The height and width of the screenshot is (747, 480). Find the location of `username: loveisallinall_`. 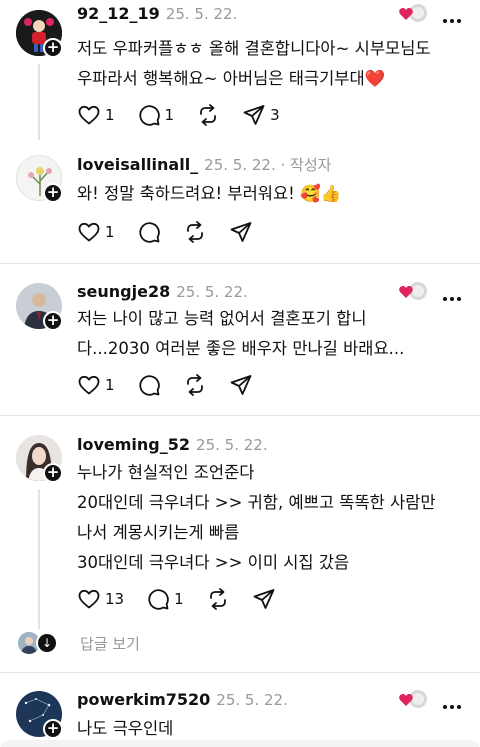

username: loveisallinall_ is located at coordinates (137, 164).